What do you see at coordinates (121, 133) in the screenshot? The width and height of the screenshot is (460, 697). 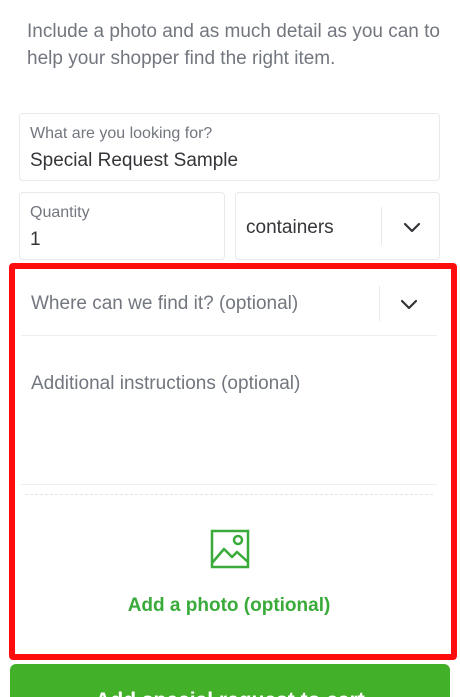 I see `looking-for-label: What are you looking for?` at bounding box center [121, 133].